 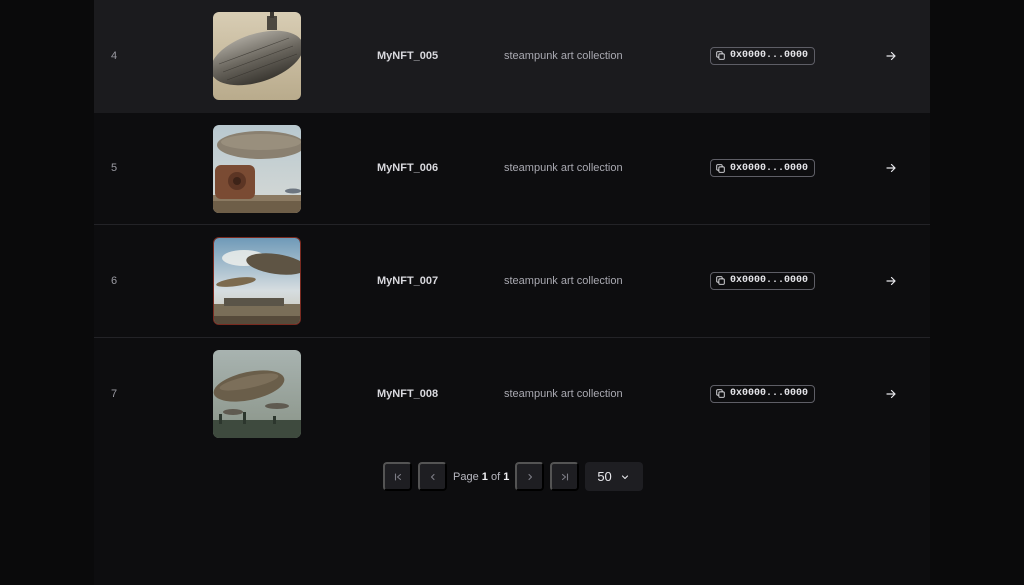 What do you see at coordinates (114, 393) in the screenshot?
I see `row-index: 7` at bounding box center [114, 393].